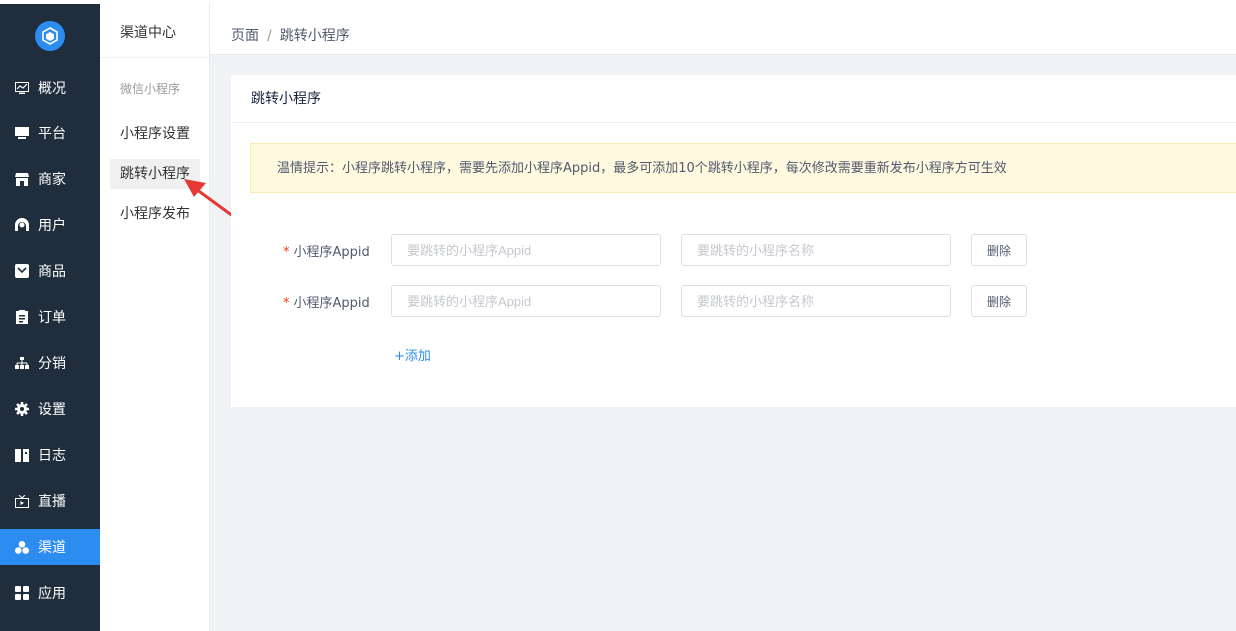 Image resolution: width=1236 pixels, height=631 pixels. I want to click on goods-icon, so click(22, 271).